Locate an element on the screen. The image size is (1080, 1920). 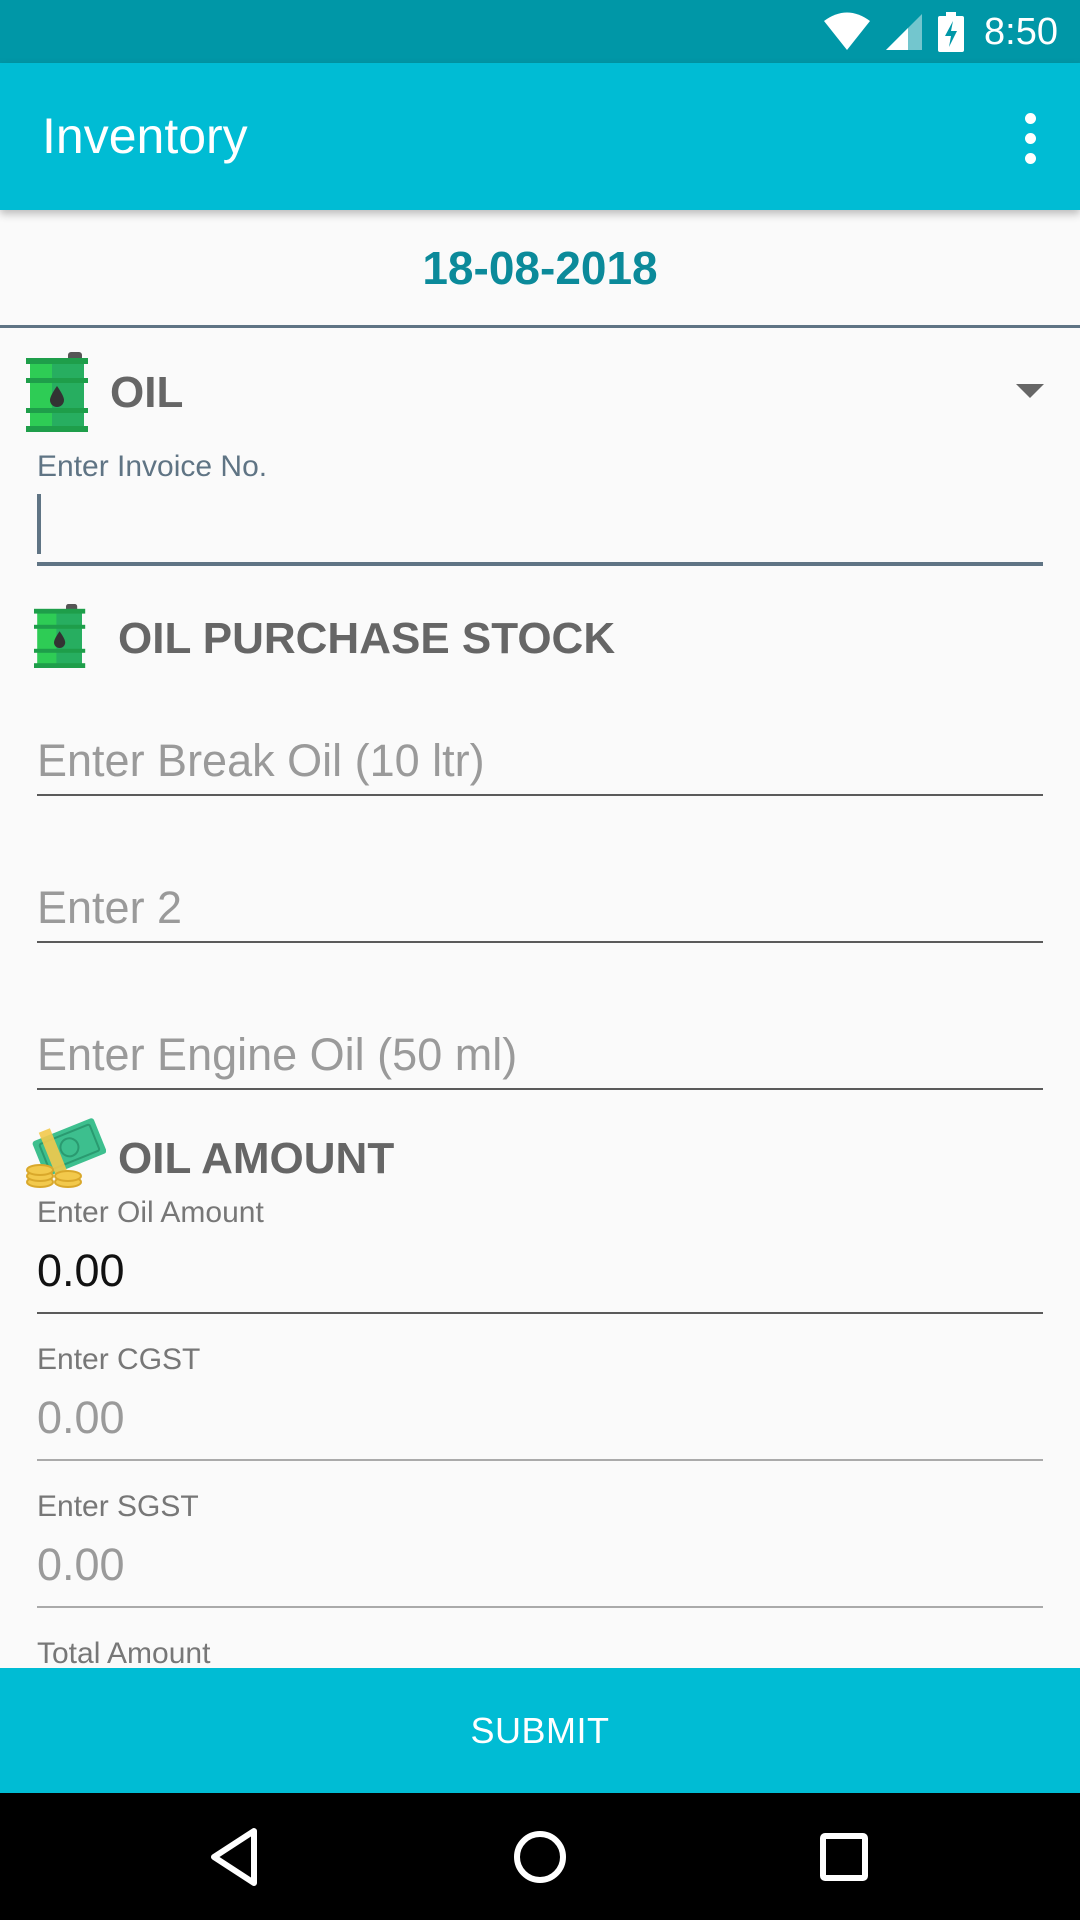
recents-icon is located at coordinates (844, 1857).